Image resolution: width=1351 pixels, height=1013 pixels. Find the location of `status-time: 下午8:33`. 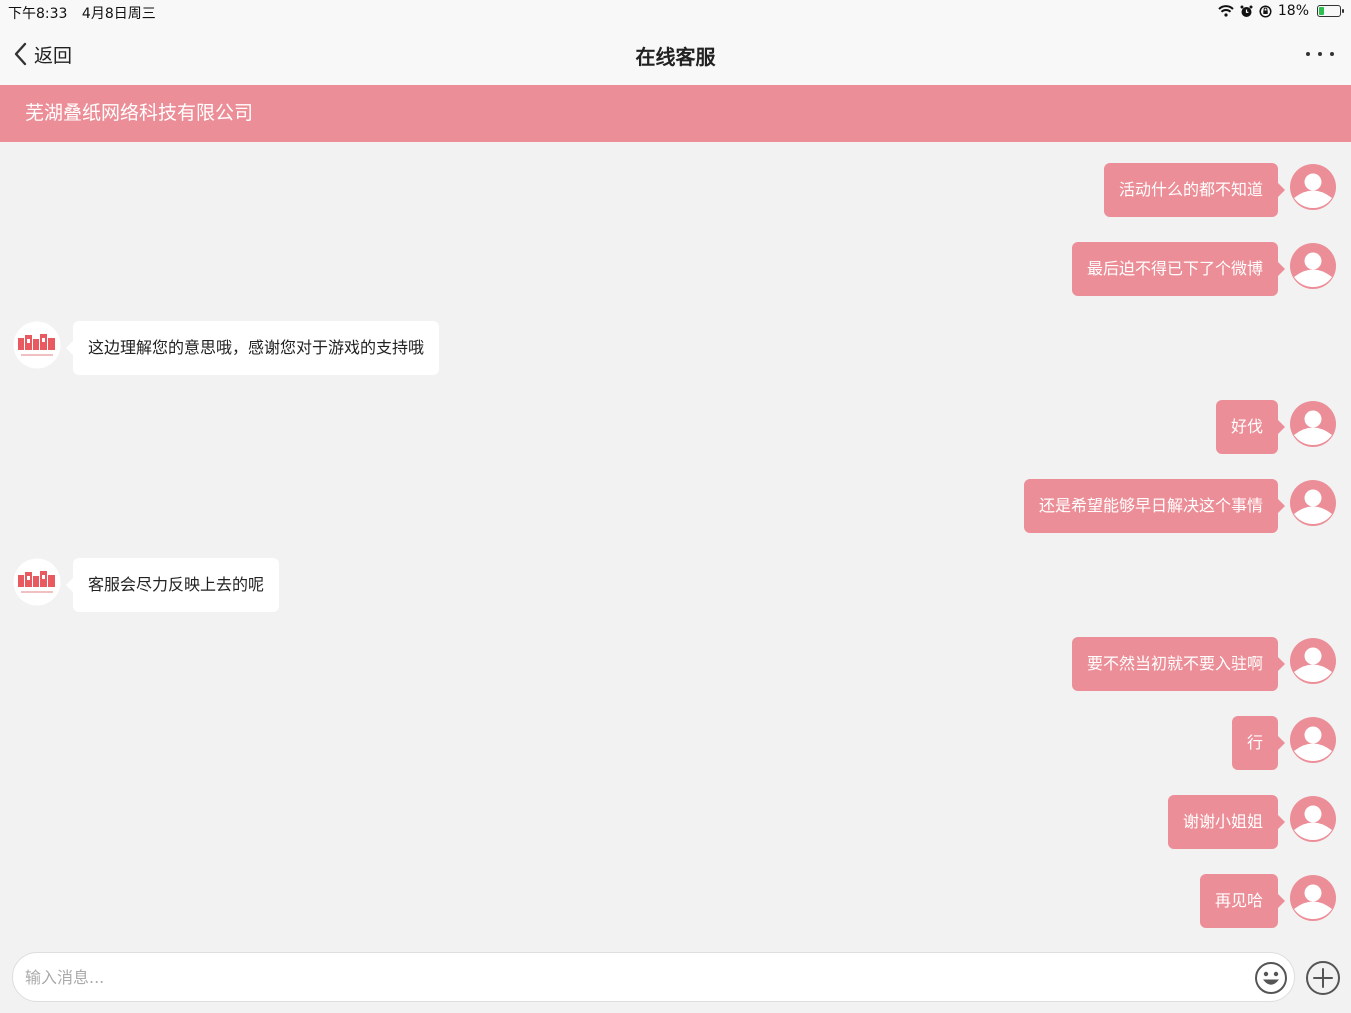

status-time: 下午8:33 is located at coordinates (38, 14).